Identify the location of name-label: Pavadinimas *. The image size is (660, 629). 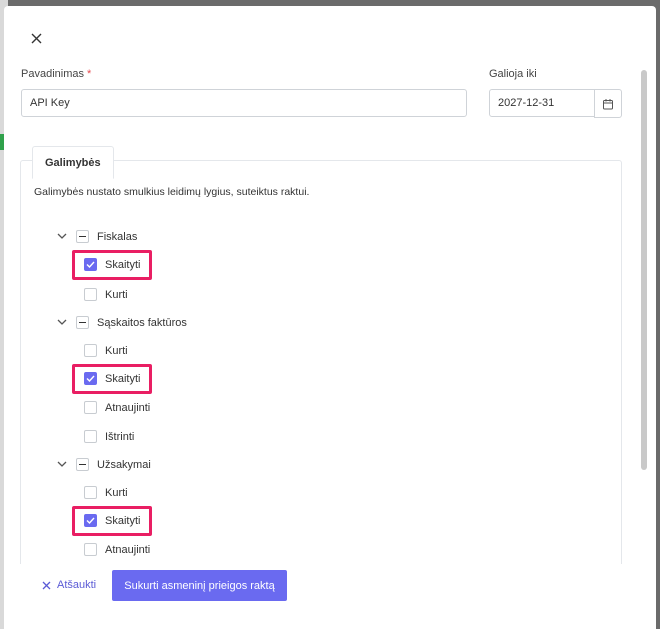
(56, 74).